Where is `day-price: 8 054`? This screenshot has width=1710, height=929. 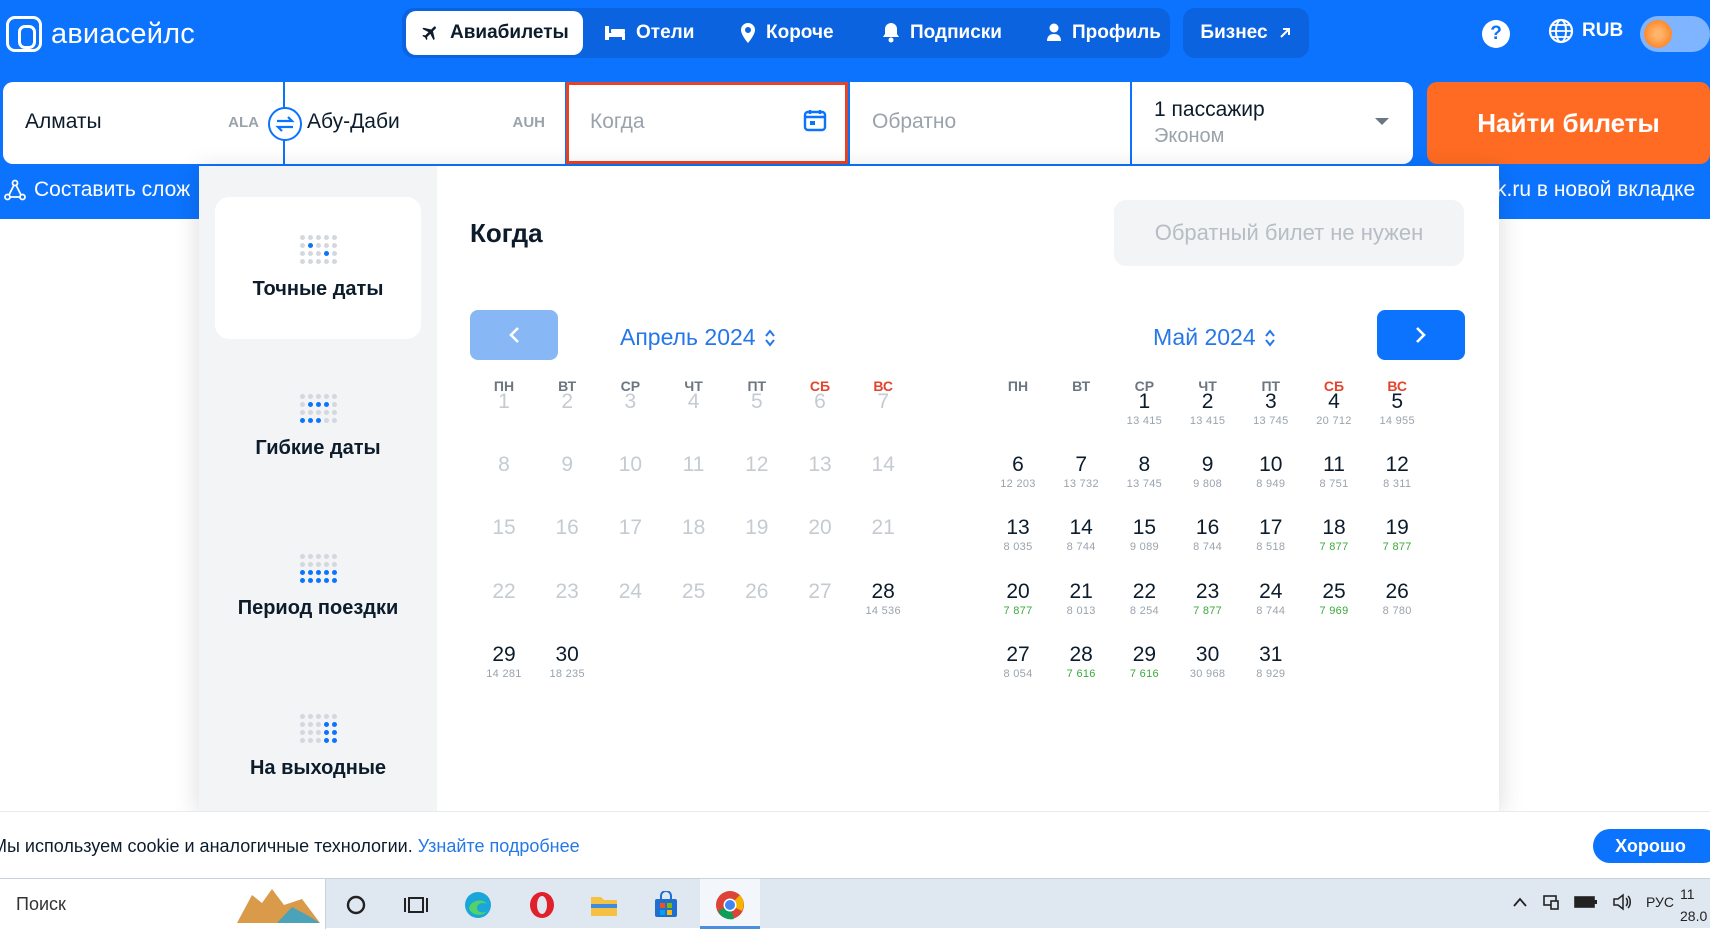 day-price: 8 054 is located at coordinates (1018, 673).